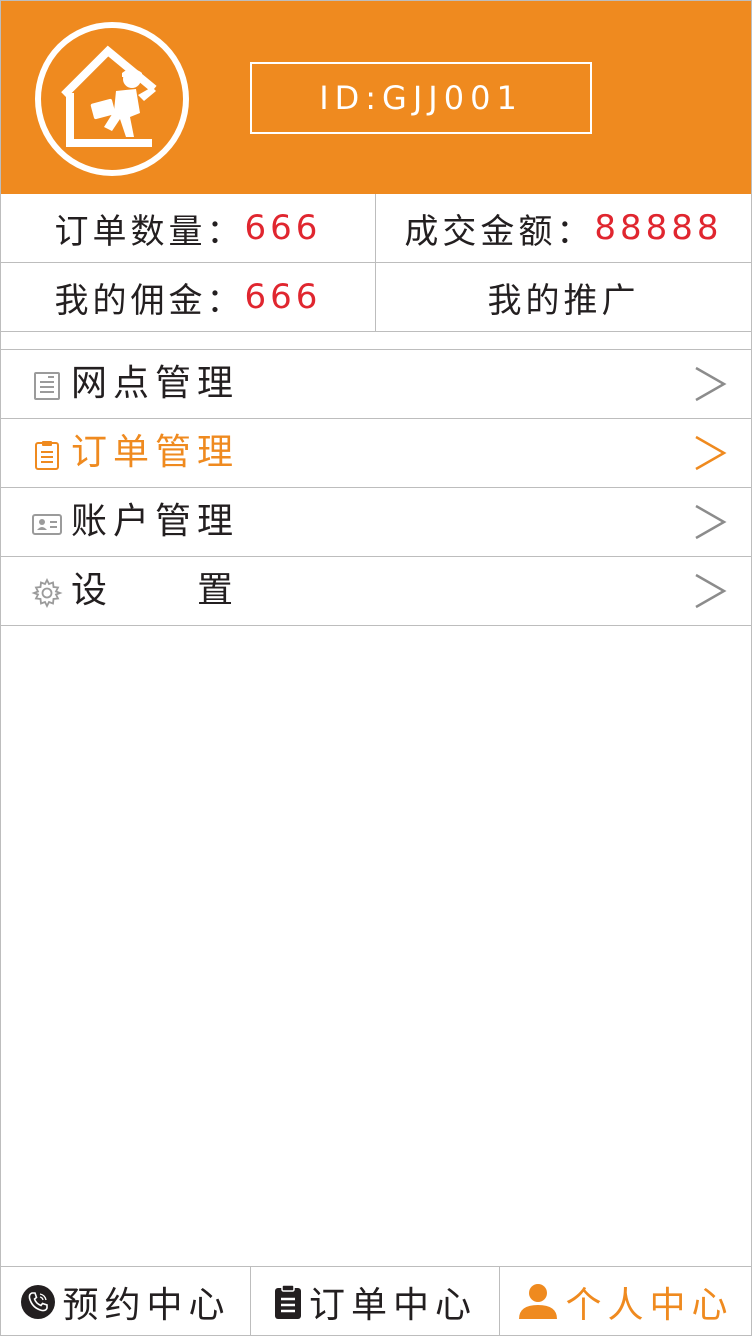 This screenshot has width=752, height=1336. Describe the element at coordinates (47, 524) in the screenshot. I see `id-card-icon` at that location.